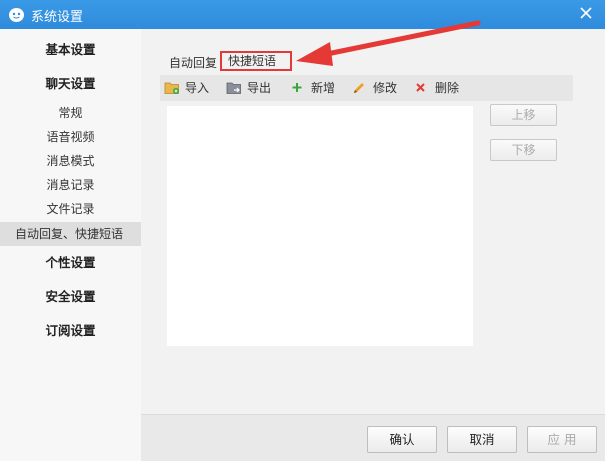 Image resolution: width=605 pixels, height=461 pixels. What do you see at coordinates (193, 62) in the screenshot?
I see `tab-auto-reply: 自动回复` at bounding box center [193, 62].